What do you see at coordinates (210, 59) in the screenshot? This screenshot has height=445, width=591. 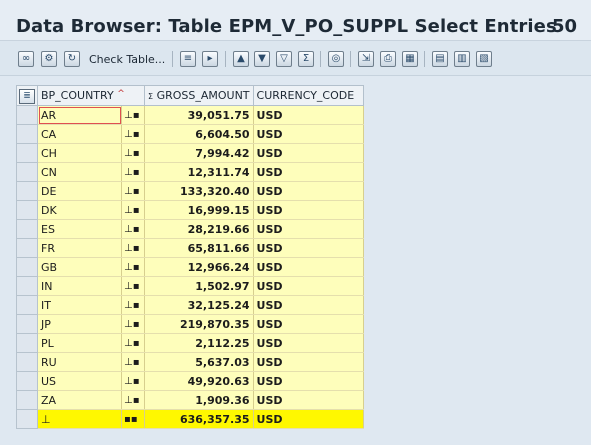 I see `select-icon: ▸` at bounding box center [210, 59].